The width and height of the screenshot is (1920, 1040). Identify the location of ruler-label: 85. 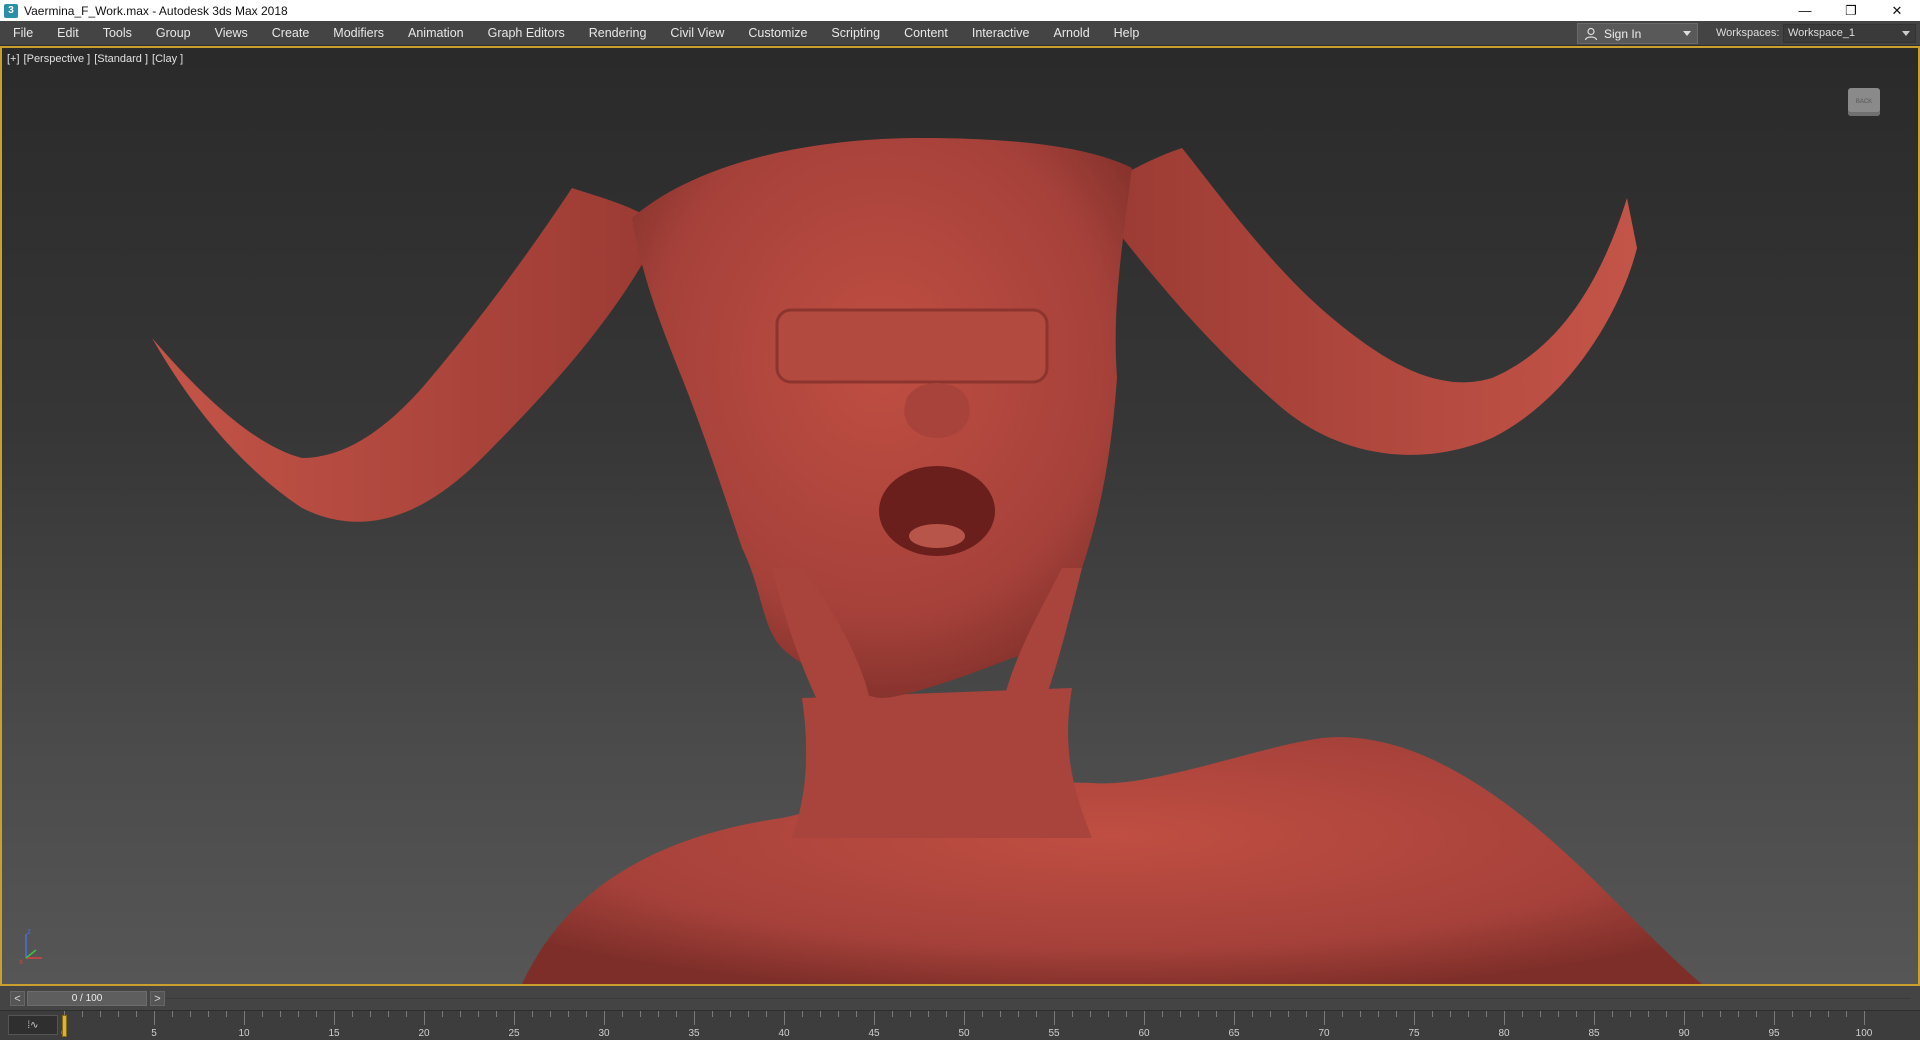
(1594, 1033).